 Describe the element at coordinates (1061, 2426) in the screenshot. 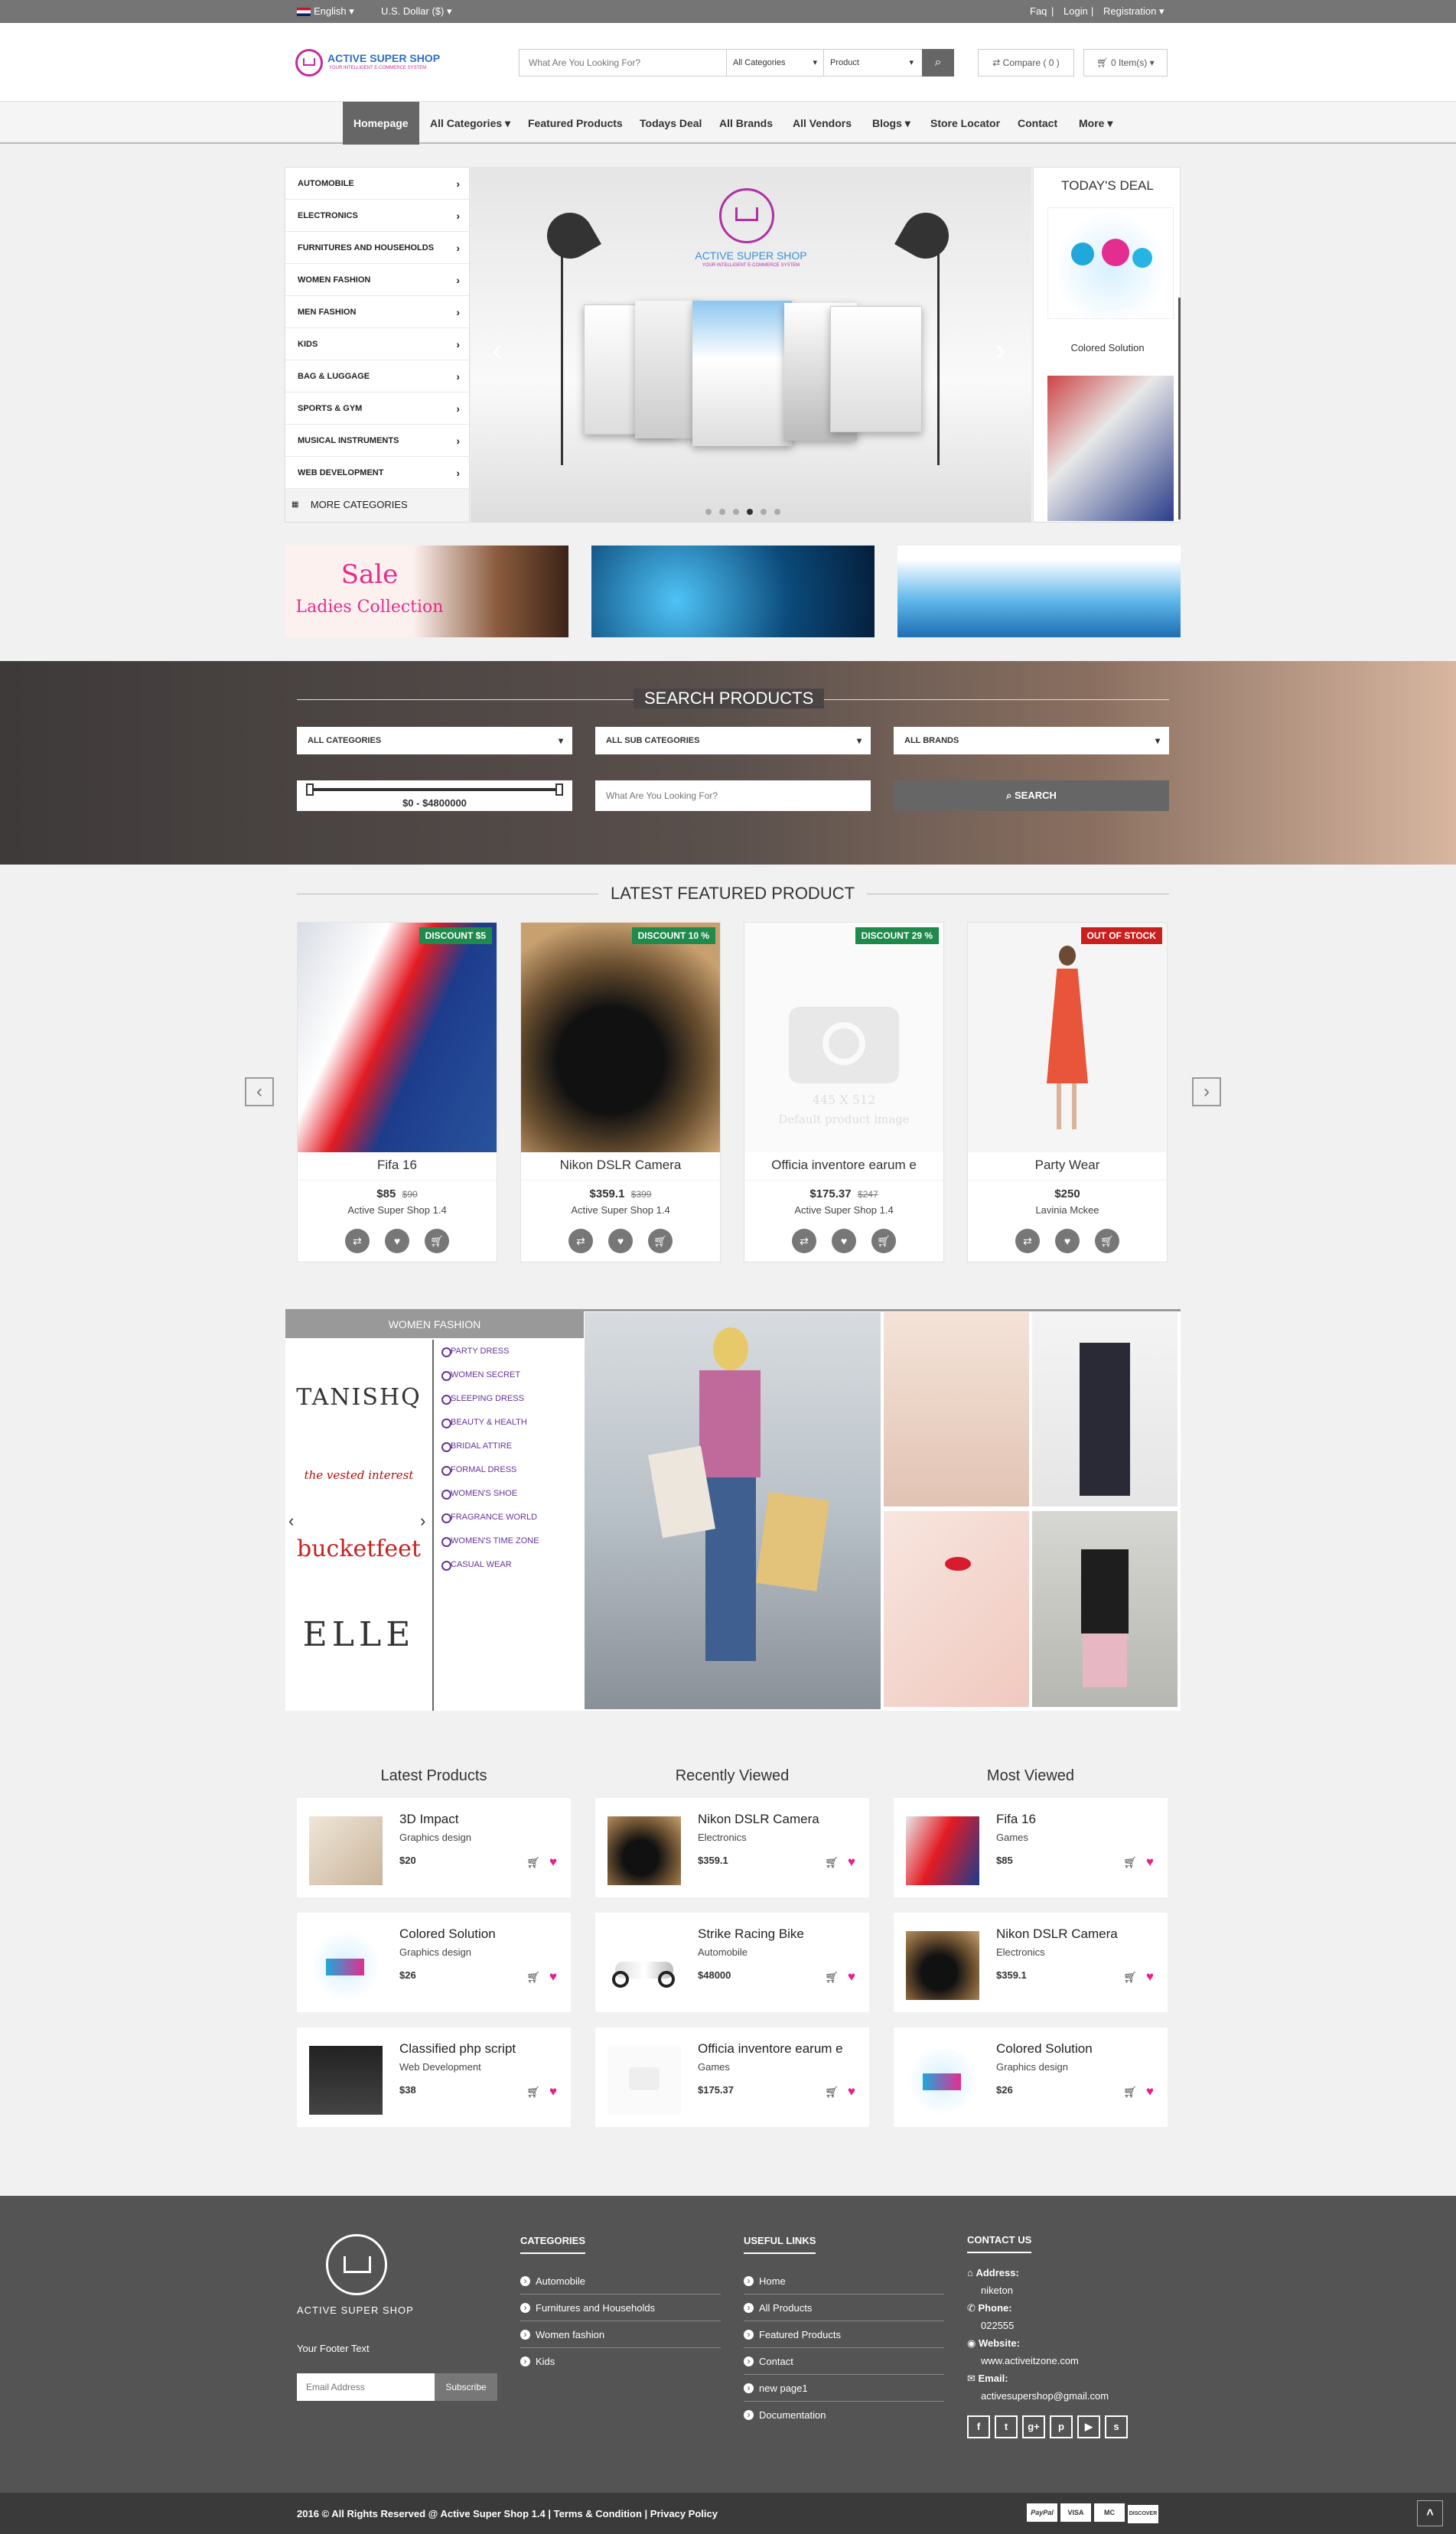

I see `pinterest-icon: p` at that location.